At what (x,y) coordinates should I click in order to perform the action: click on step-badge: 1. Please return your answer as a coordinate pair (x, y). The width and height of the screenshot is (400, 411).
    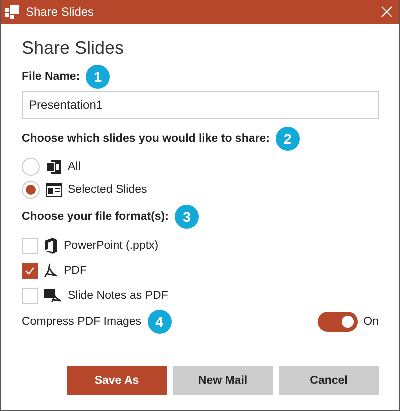
    Looking at the image, I should click on (98, 77).